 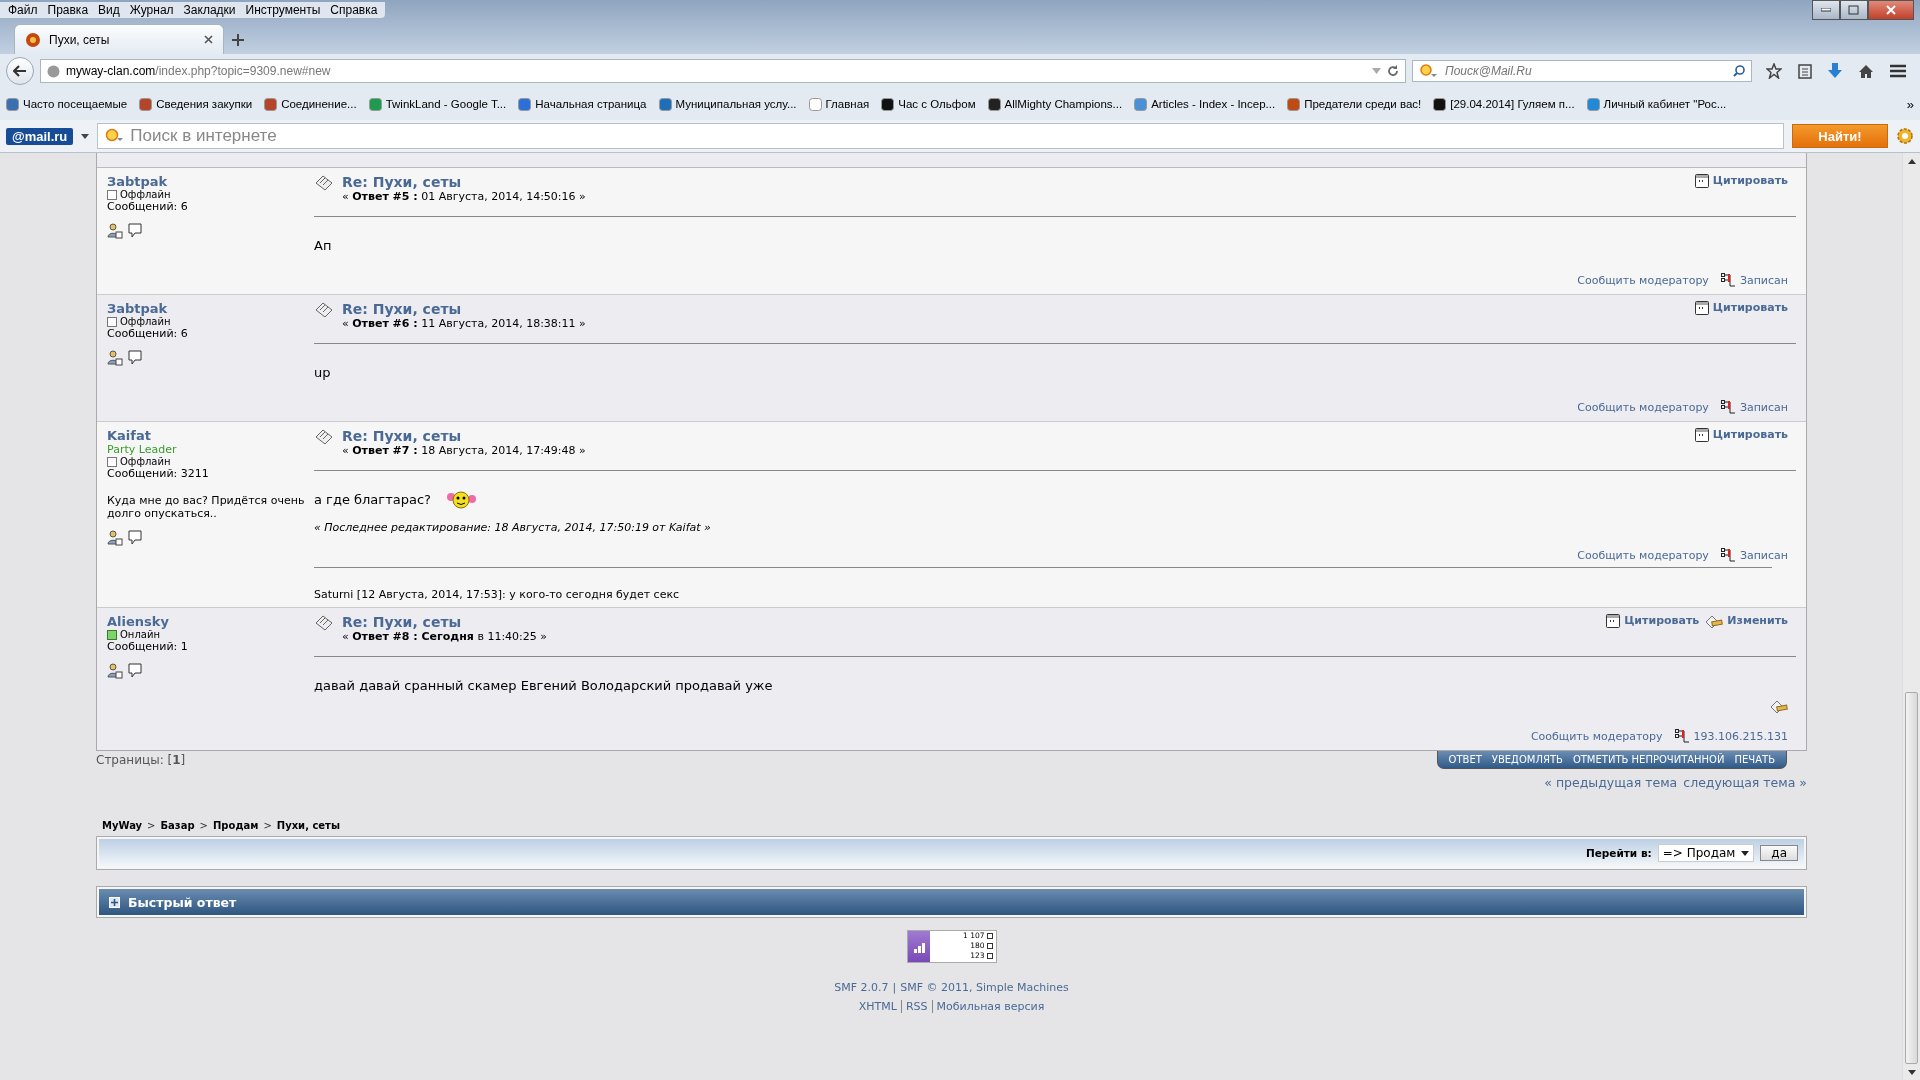 I want to click on topic-icon, so click(x=324, y=183).